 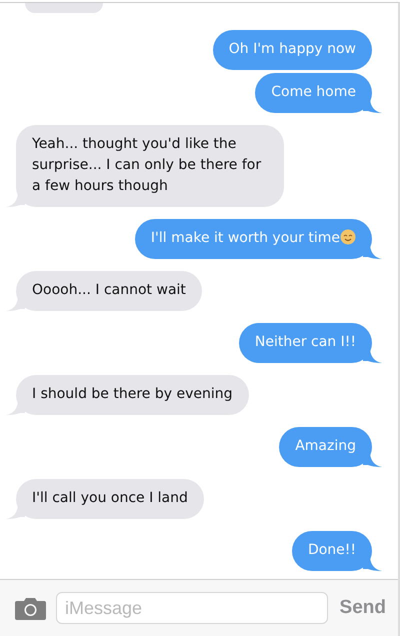 What do you see at coordinates (253, 239) in the screenshot?
I see `message-bubble: I'll make it worth your time` at bounding box center [253, 239].